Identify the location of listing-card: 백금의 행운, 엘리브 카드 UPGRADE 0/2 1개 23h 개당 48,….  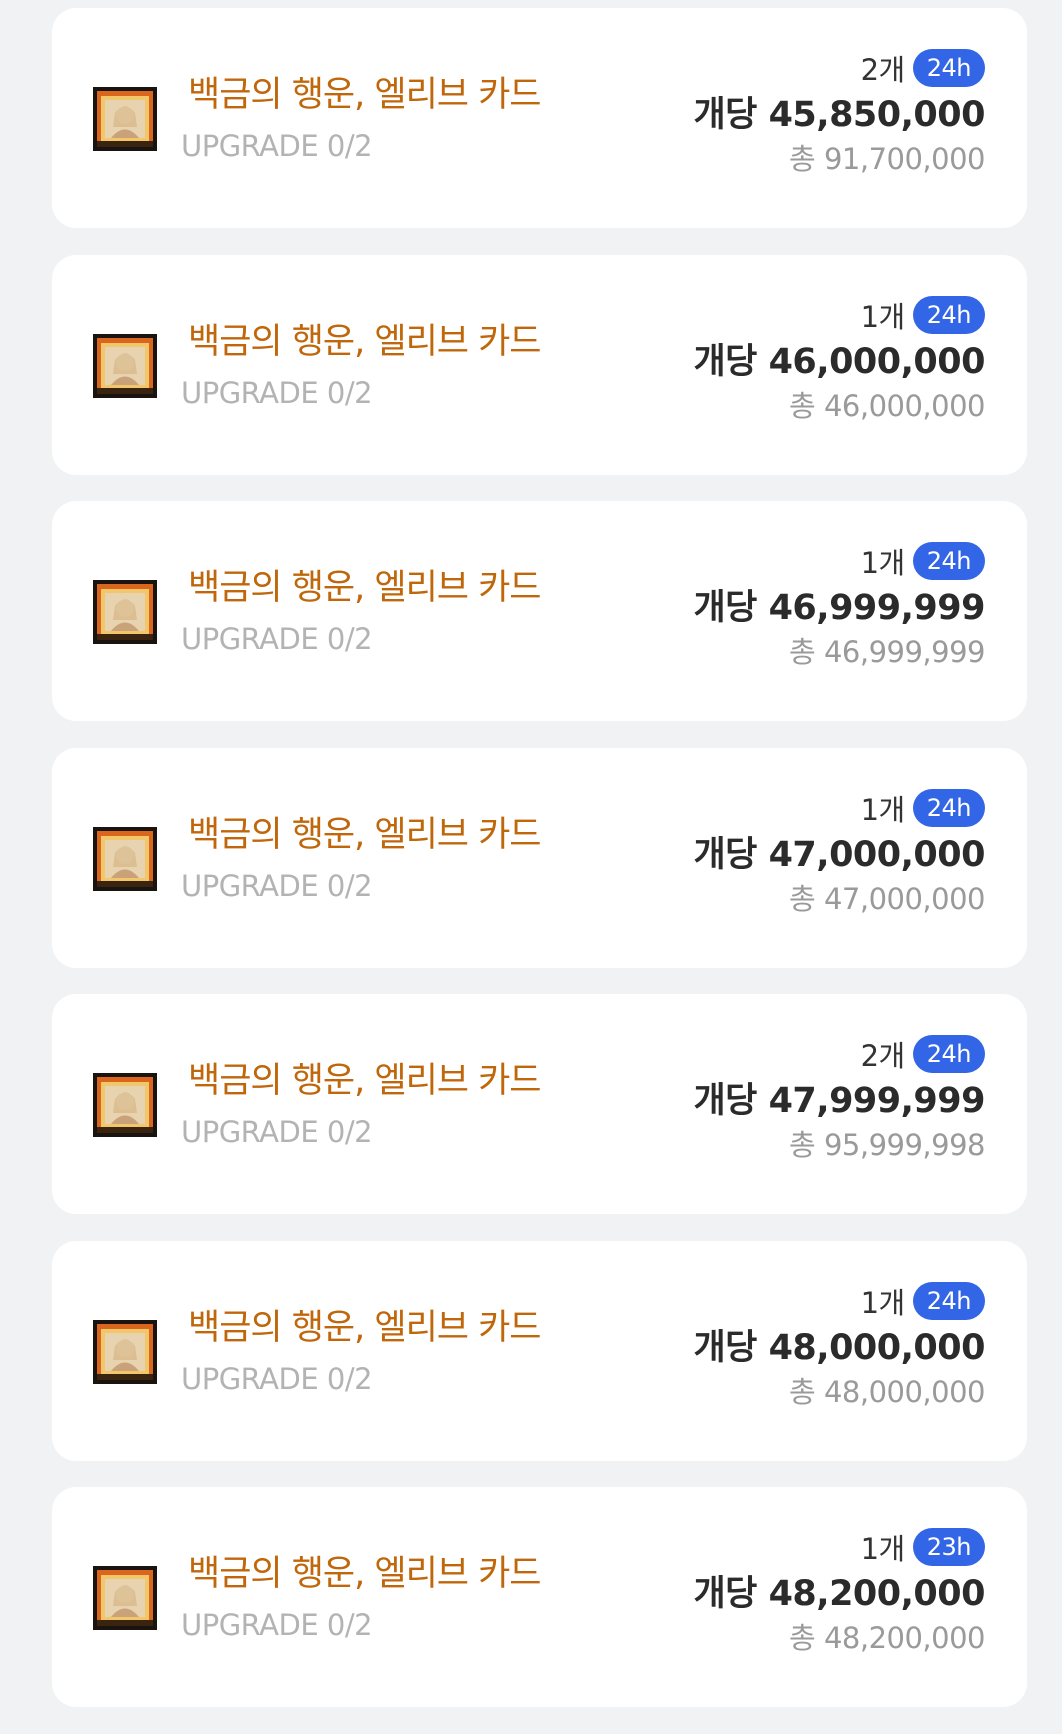
(539, 1597).